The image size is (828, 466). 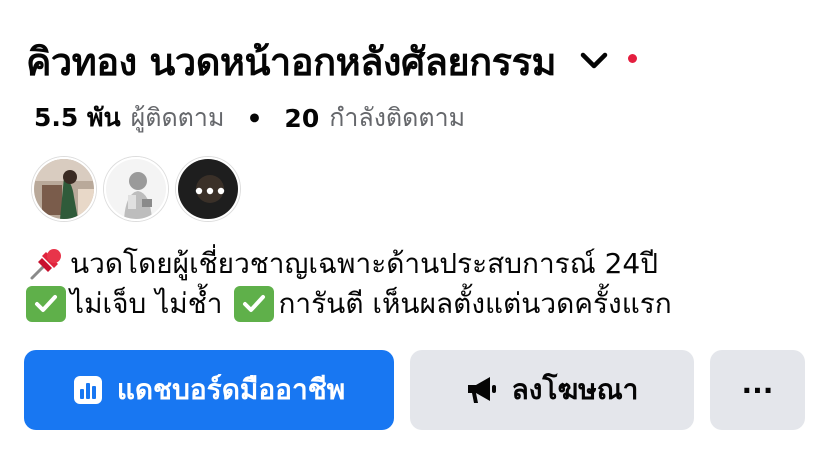 I want to click on more-options-button: ···, so click(x=757, y=390).